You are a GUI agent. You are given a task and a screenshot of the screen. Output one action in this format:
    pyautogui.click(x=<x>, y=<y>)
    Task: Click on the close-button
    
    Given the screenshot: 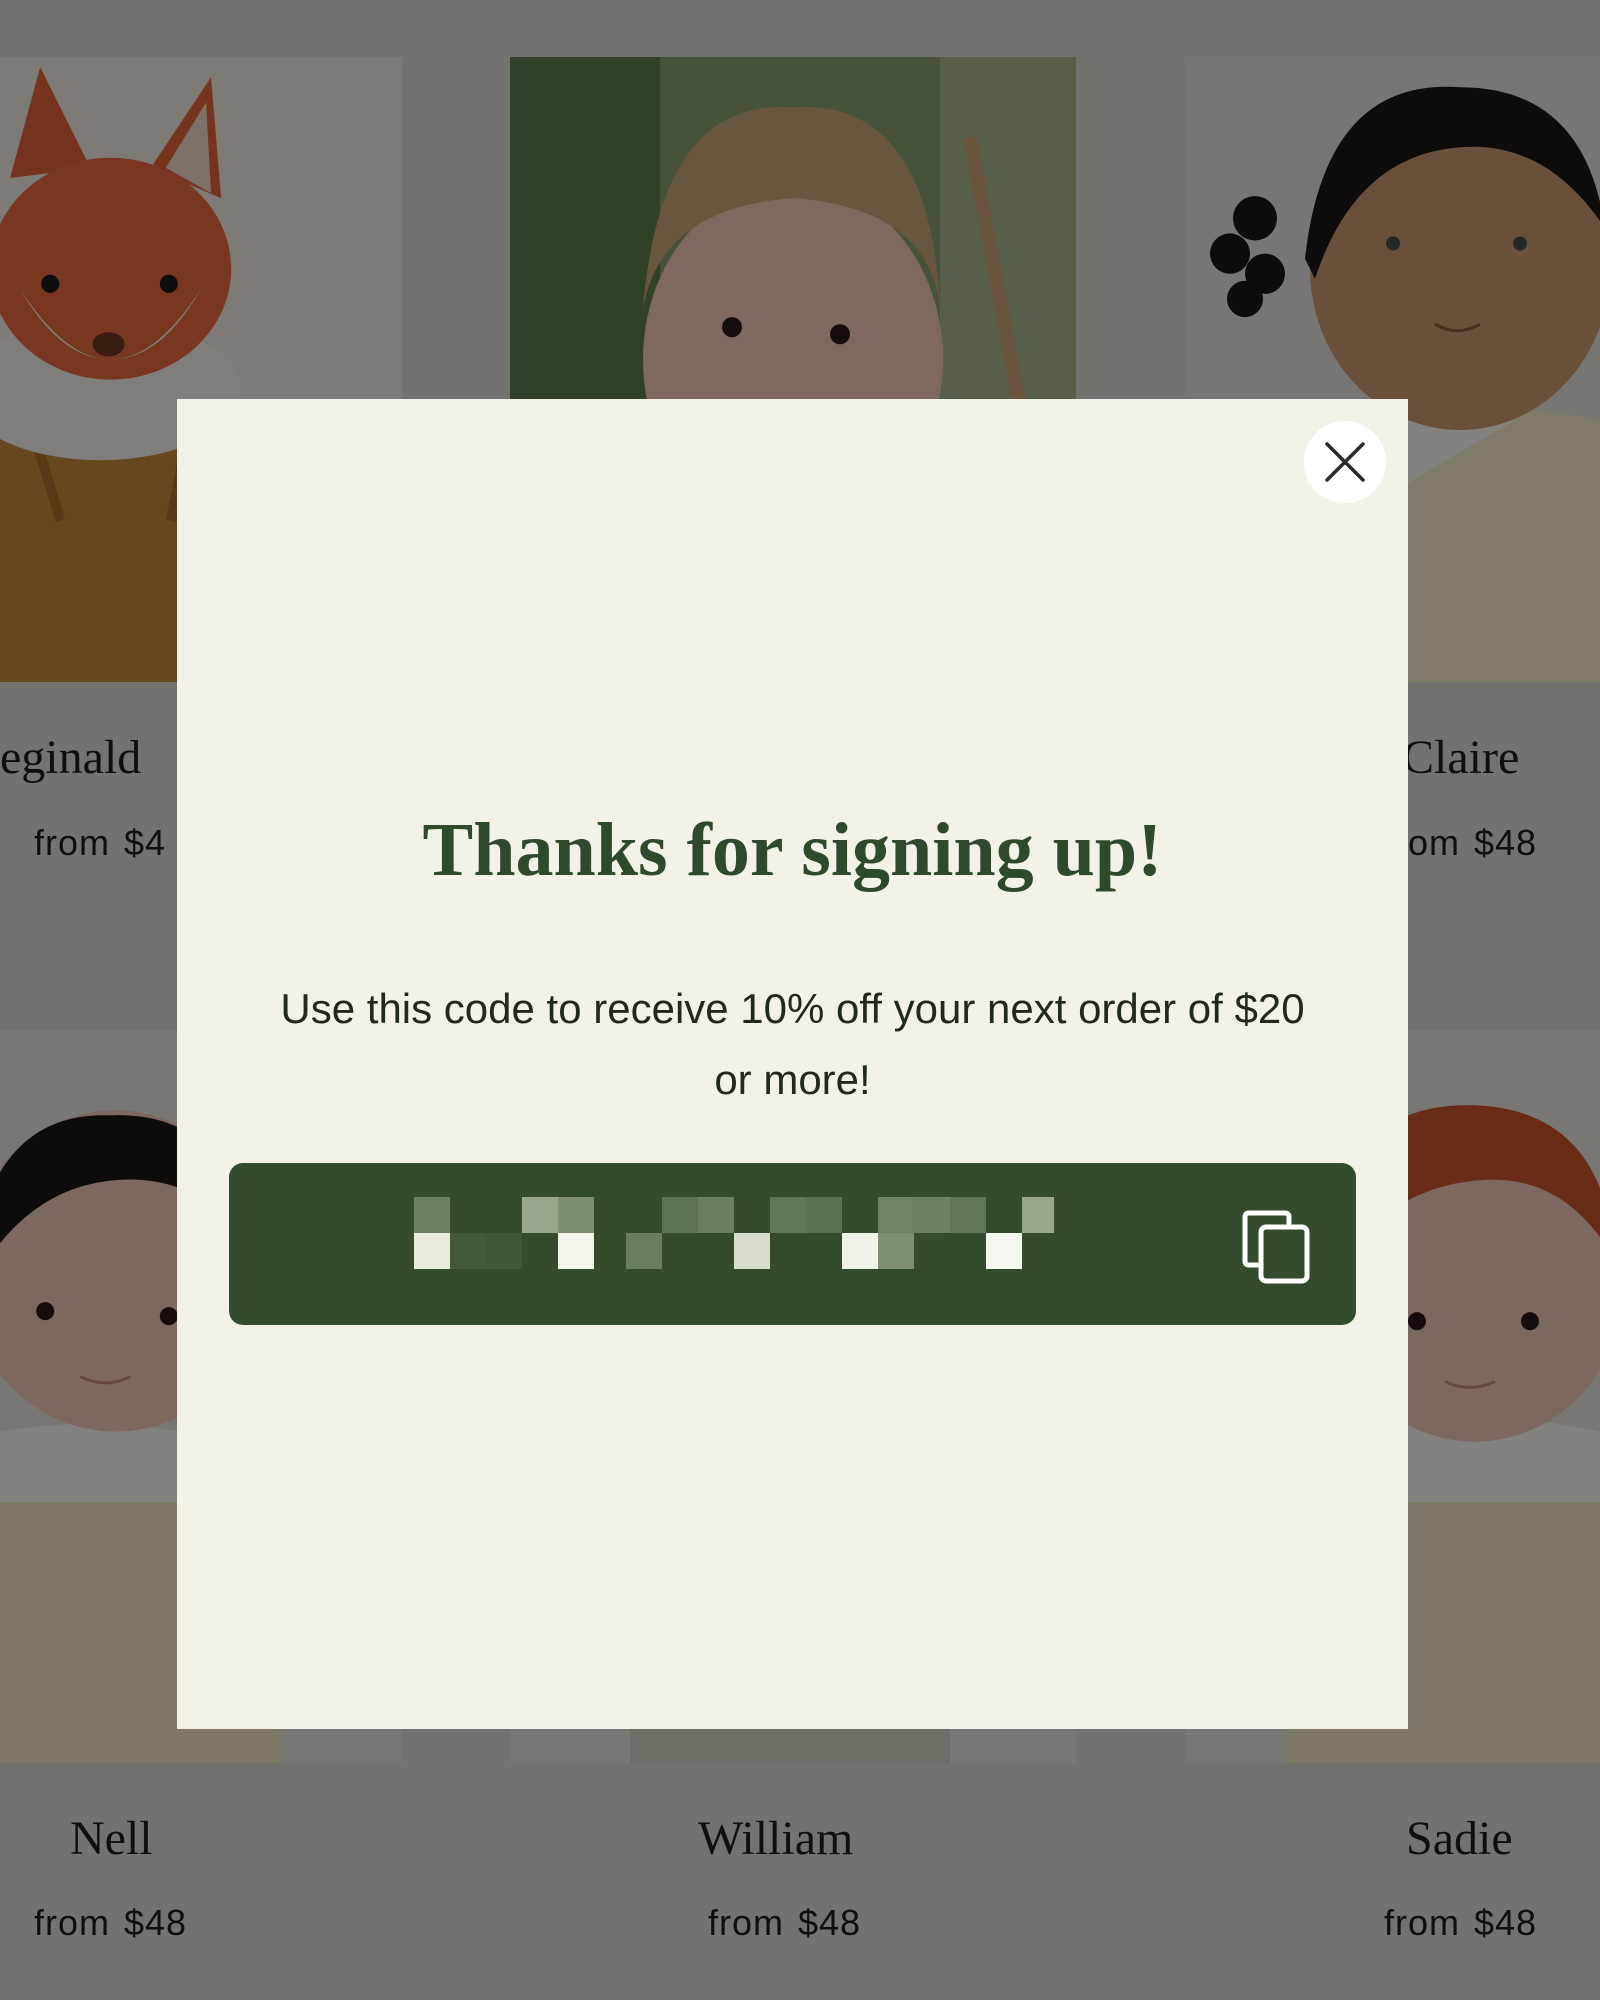 What is the action you would take?
    pyautogui.click(x=1345, y=462)
    